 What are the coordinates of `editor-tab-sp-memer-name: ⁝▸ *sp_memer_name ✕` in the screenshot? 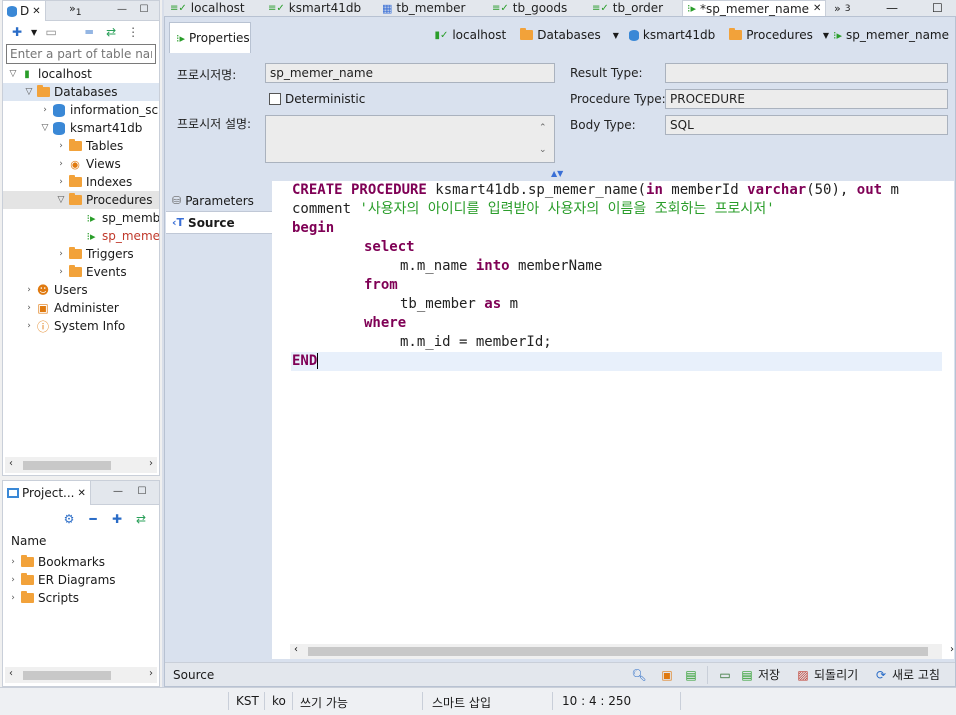 It's located at (754, 8).